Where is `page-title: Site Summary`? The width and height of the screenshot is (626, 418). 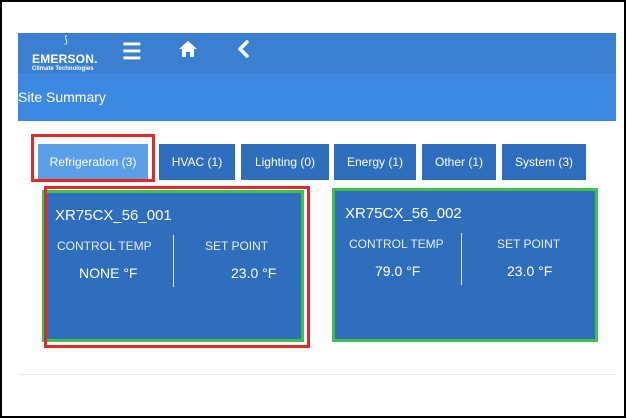
page-title: Site Summary is located at coordinates (62, 97).